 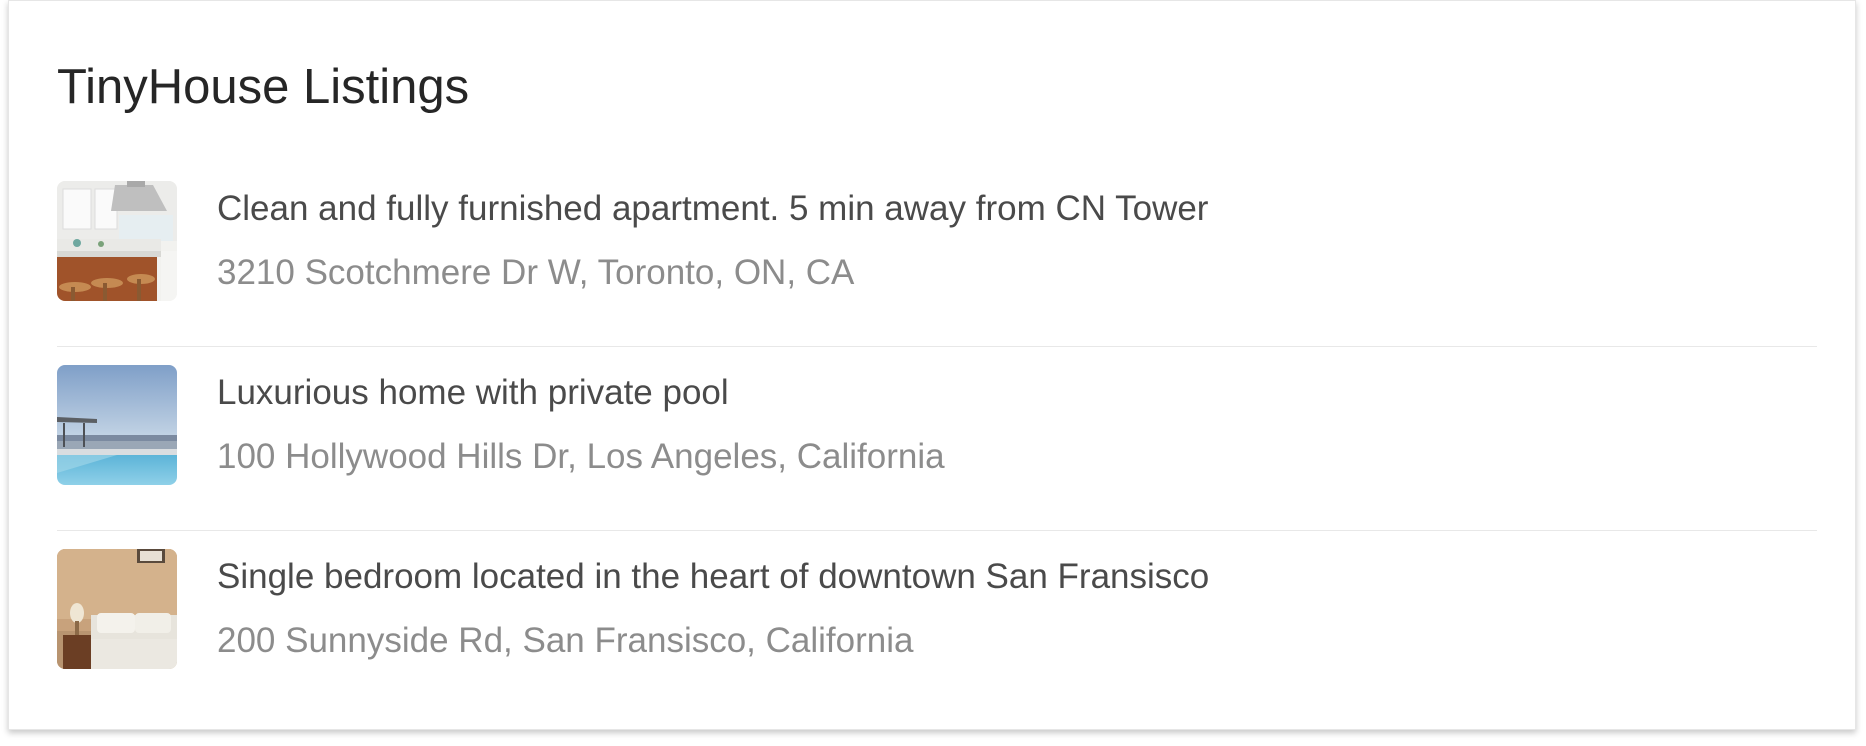 I want to click on kitchen-photo-icon, so click(x=117, y=241).